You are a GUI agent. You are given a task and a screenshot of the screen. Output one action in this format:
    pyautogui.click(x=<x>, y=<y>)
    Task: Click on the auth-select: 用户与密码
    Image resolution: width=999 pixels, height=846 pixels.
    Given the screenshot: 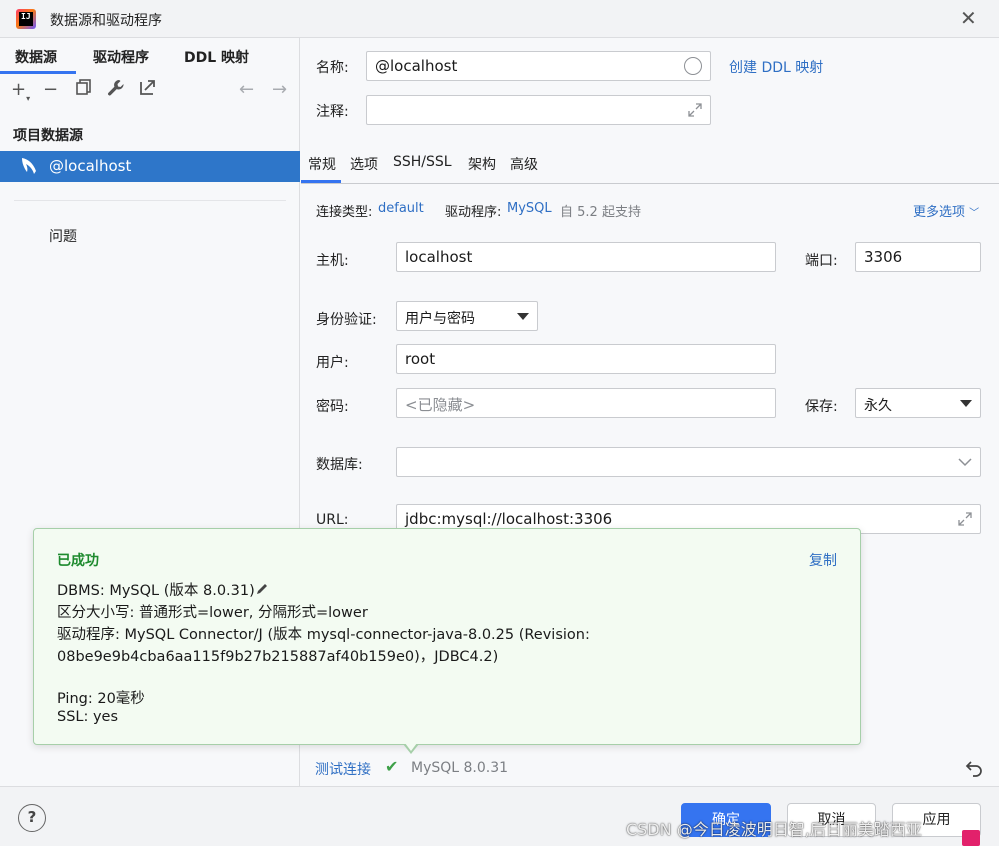 What is the action you would take?
    pyautogui.click(x=467, y=316)
    